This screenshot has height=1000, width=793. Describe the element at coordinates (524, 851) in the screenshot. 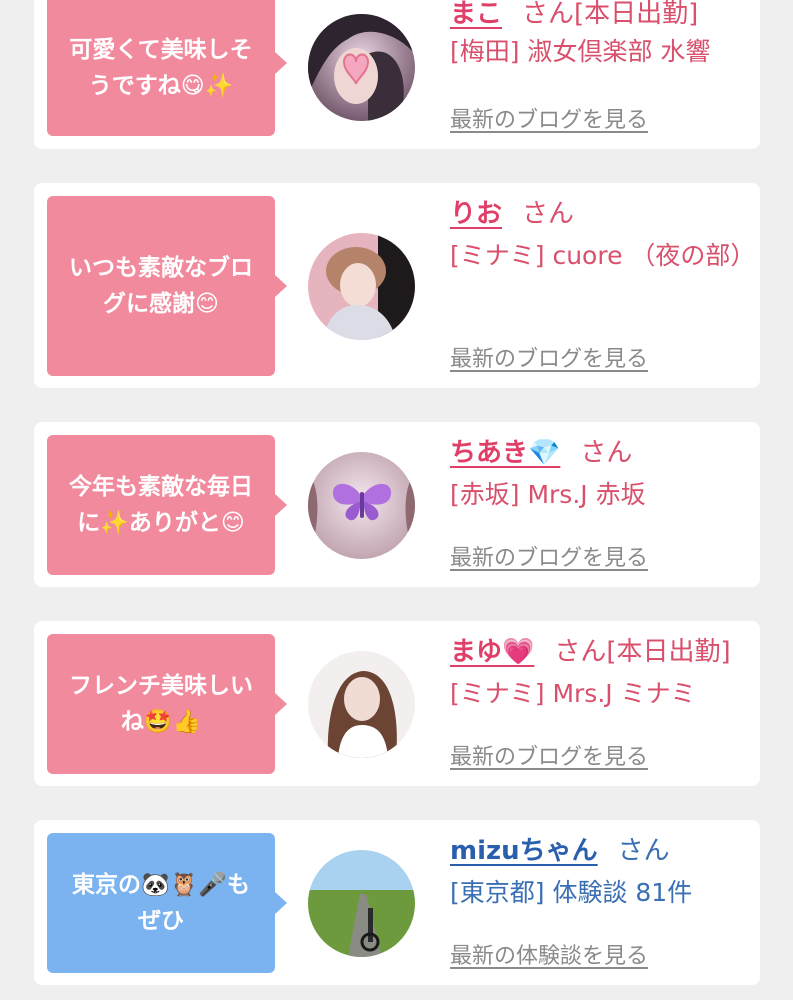

I see `reviewer-name-link: mizuちゃん` at that location.